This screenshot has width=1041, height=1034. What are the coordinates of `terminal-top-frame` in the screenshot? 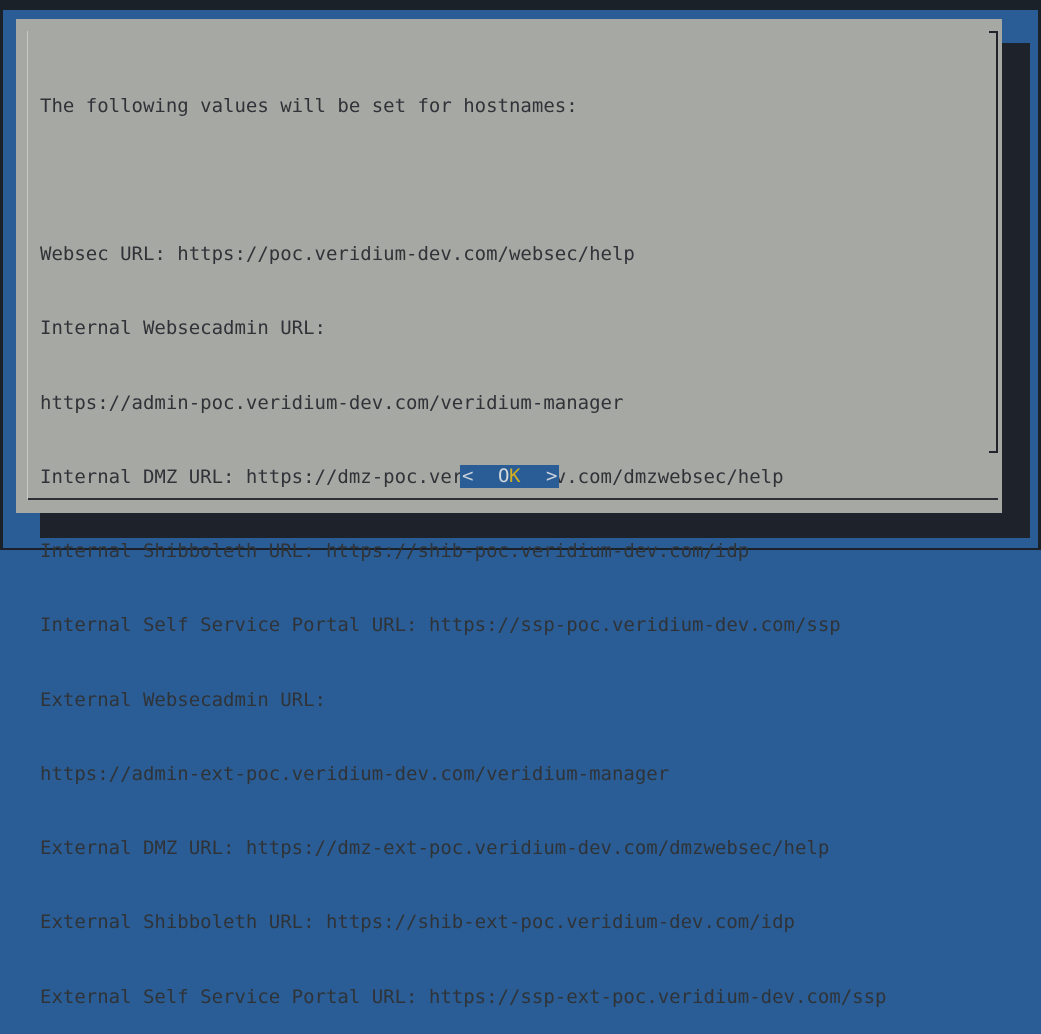 It's located at (520, 5).